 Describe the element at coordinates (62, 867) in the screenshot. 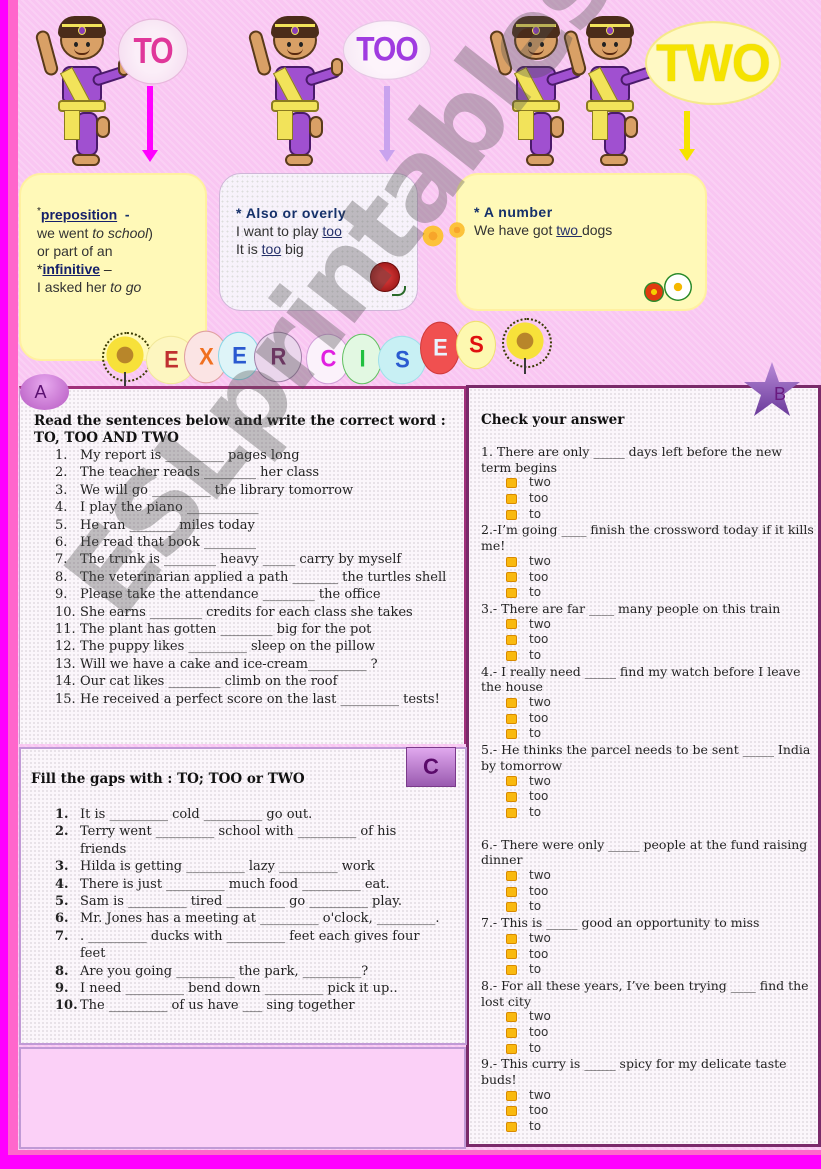

I see `item-number: 3.` at that location.